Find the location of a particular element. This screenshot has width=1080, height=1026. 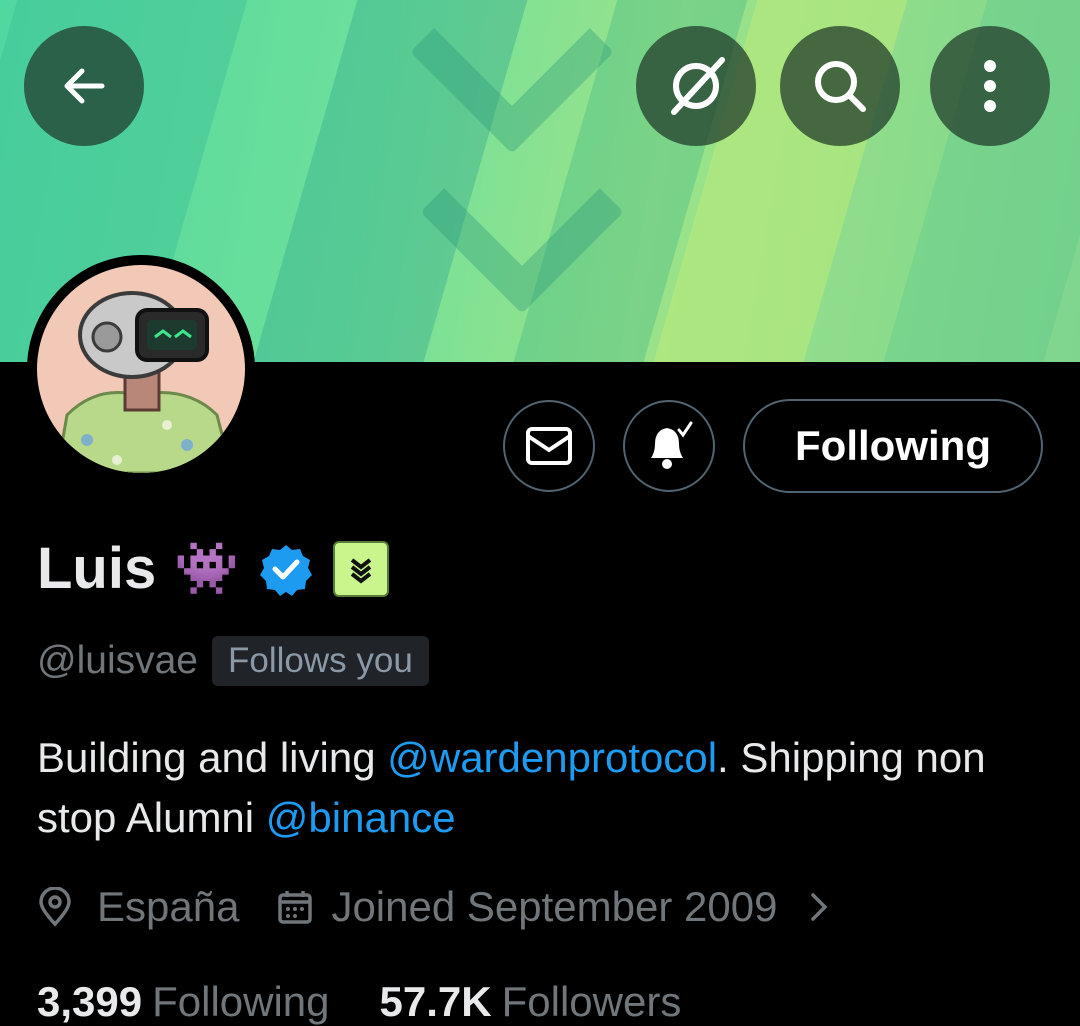

bio-text: Building and living is located at coordinates (212, 757).